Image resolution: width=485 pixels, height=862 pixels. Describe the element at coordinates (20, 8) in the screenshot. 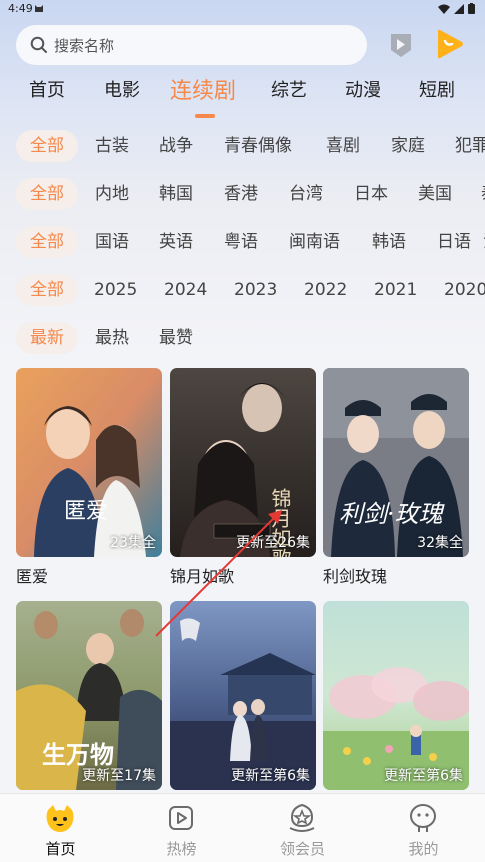

I see `status-time: 4:49` at that location.